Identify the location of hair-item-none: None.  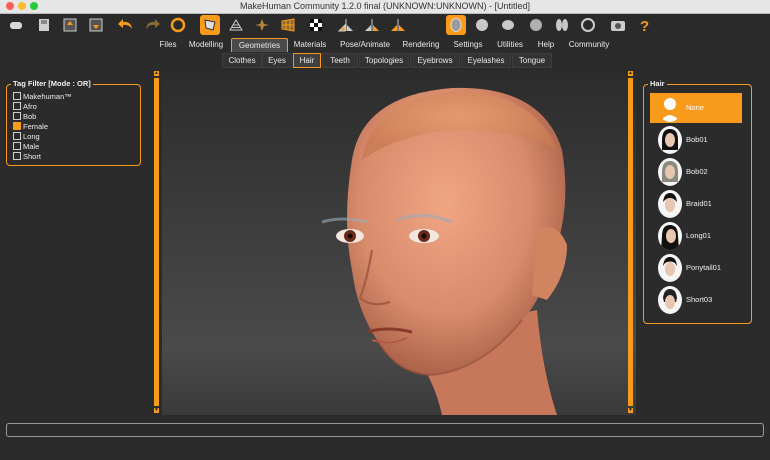
(696, 108).